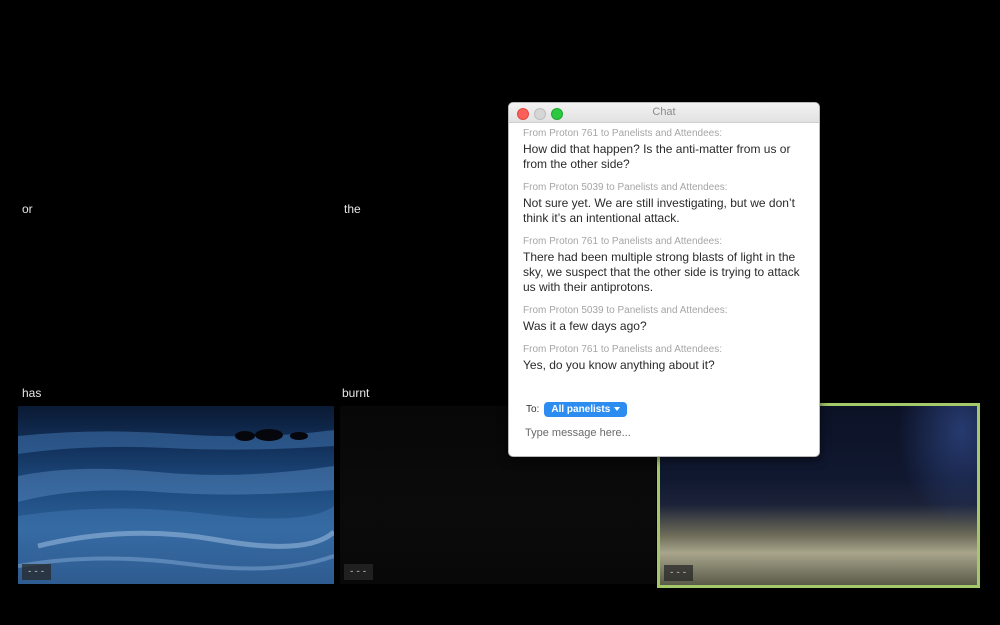 This screenshot has height=625, width=1000. What do you see at coordinates (27, 209) in the screenshot?
I see `caption-or: or` at bounding box center [27, 209].